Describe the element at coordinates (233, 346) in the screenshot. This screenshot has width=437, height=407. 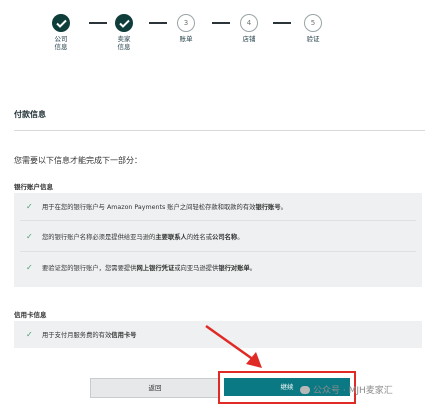
I see `annotation-arrow-icon` at that location.